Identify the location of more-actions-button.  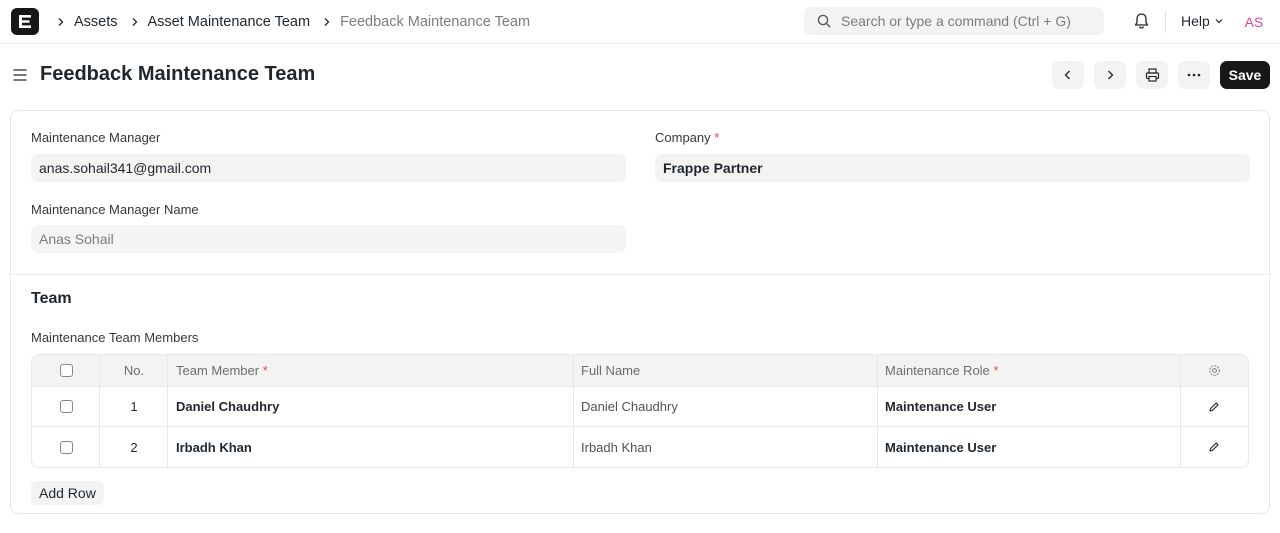
(1194, 75).